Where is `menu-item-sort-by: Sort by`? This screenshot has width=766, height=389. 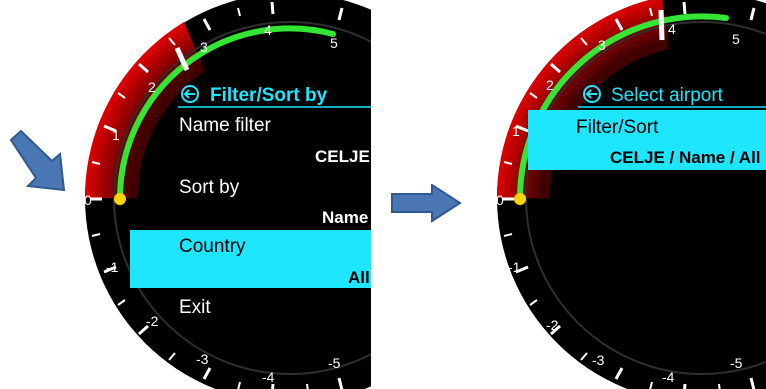 menu-item-sort-by: Sort by is located at coordinates (209, 187).